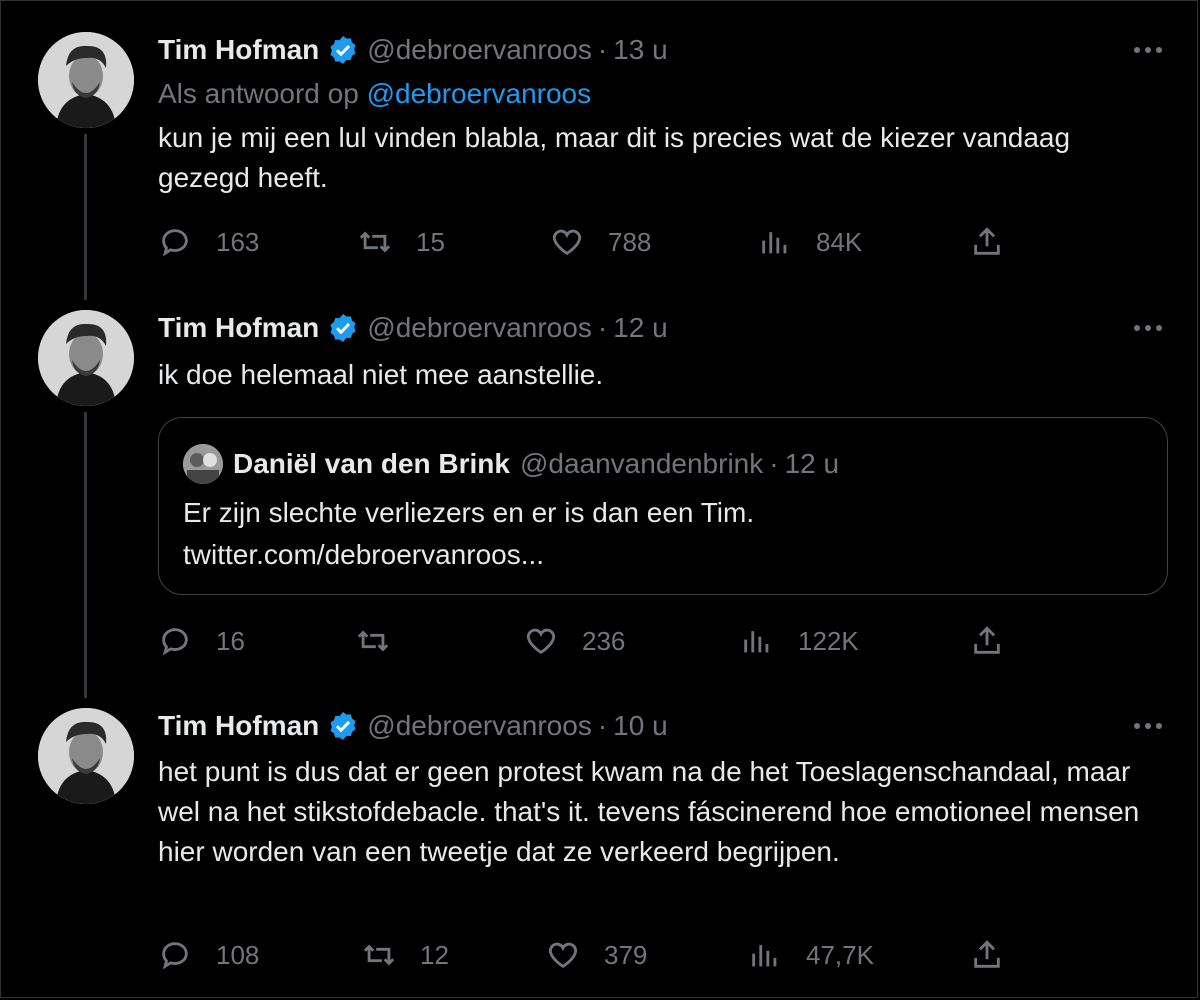 The image size is (1200, 1000). Describe the element at coordinates (430, 241) in the screenshot. I see `retweet-count: 15` at that location.